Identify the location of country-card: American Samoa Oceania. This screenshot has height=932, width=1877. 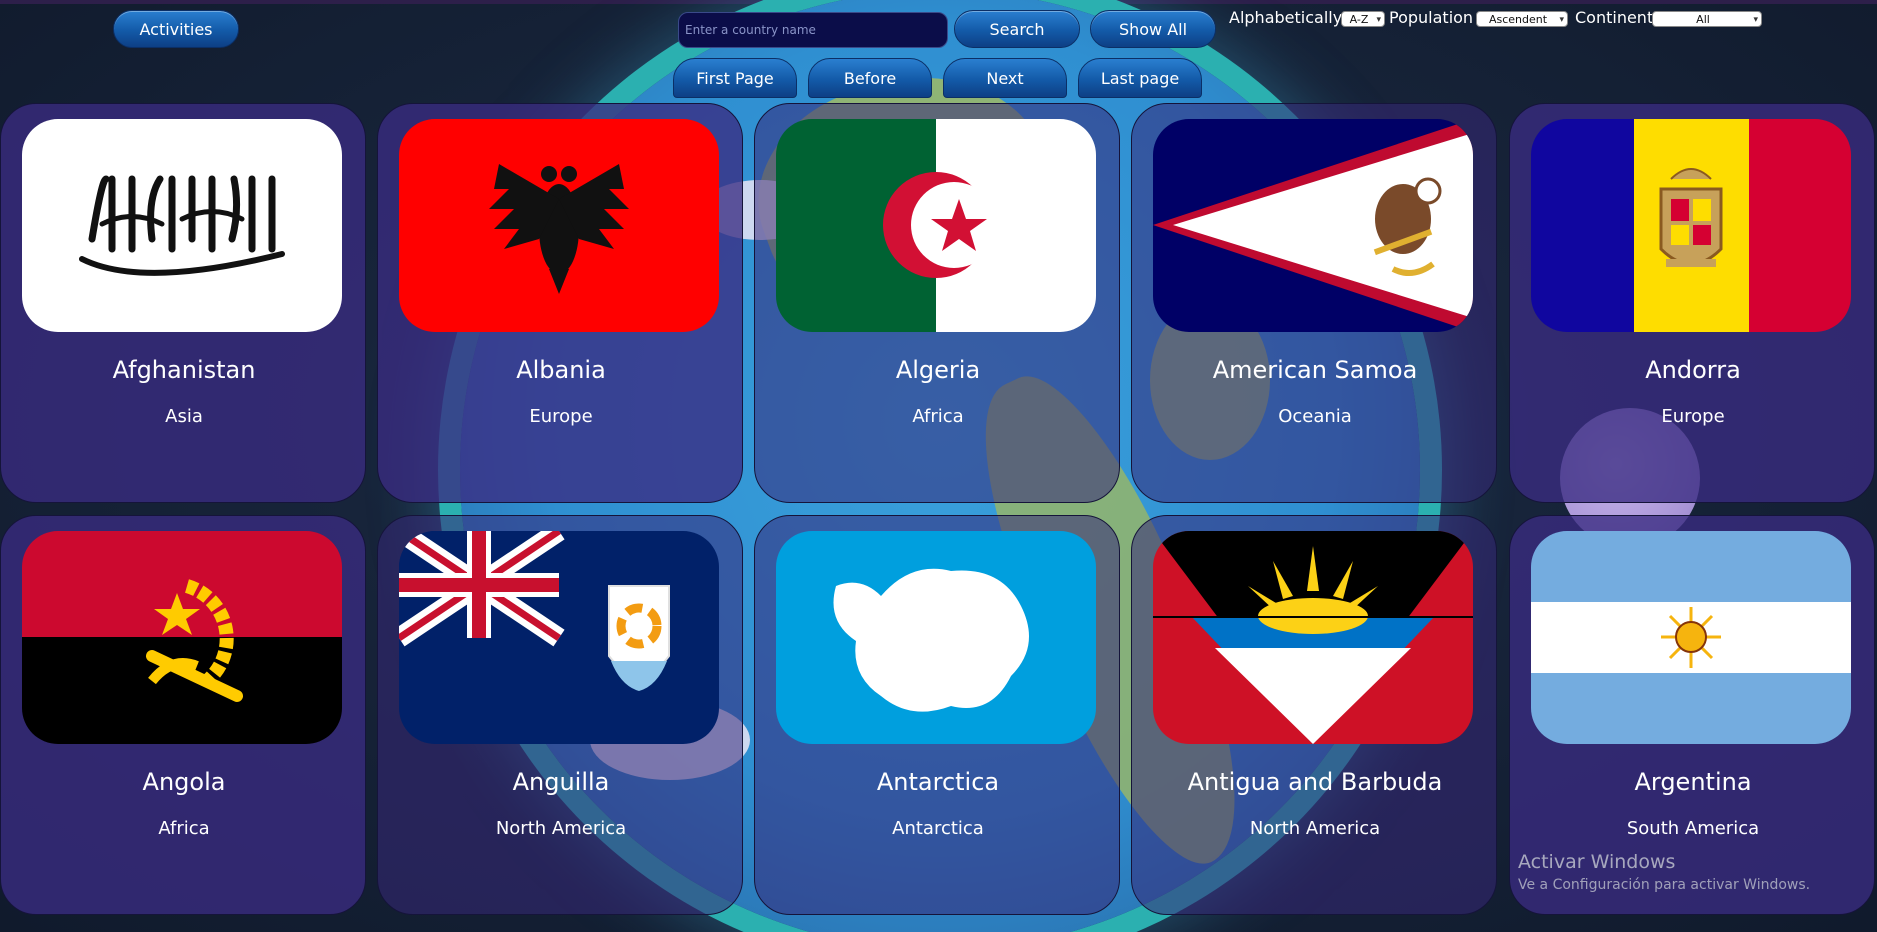
(1314, 303).